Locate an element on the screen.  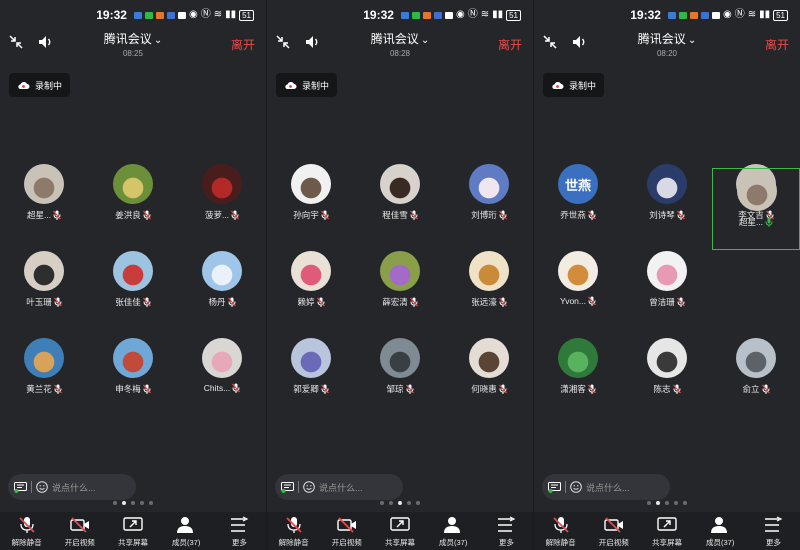
participant-tile: 张远濠 is located at coordinates (489, 290).